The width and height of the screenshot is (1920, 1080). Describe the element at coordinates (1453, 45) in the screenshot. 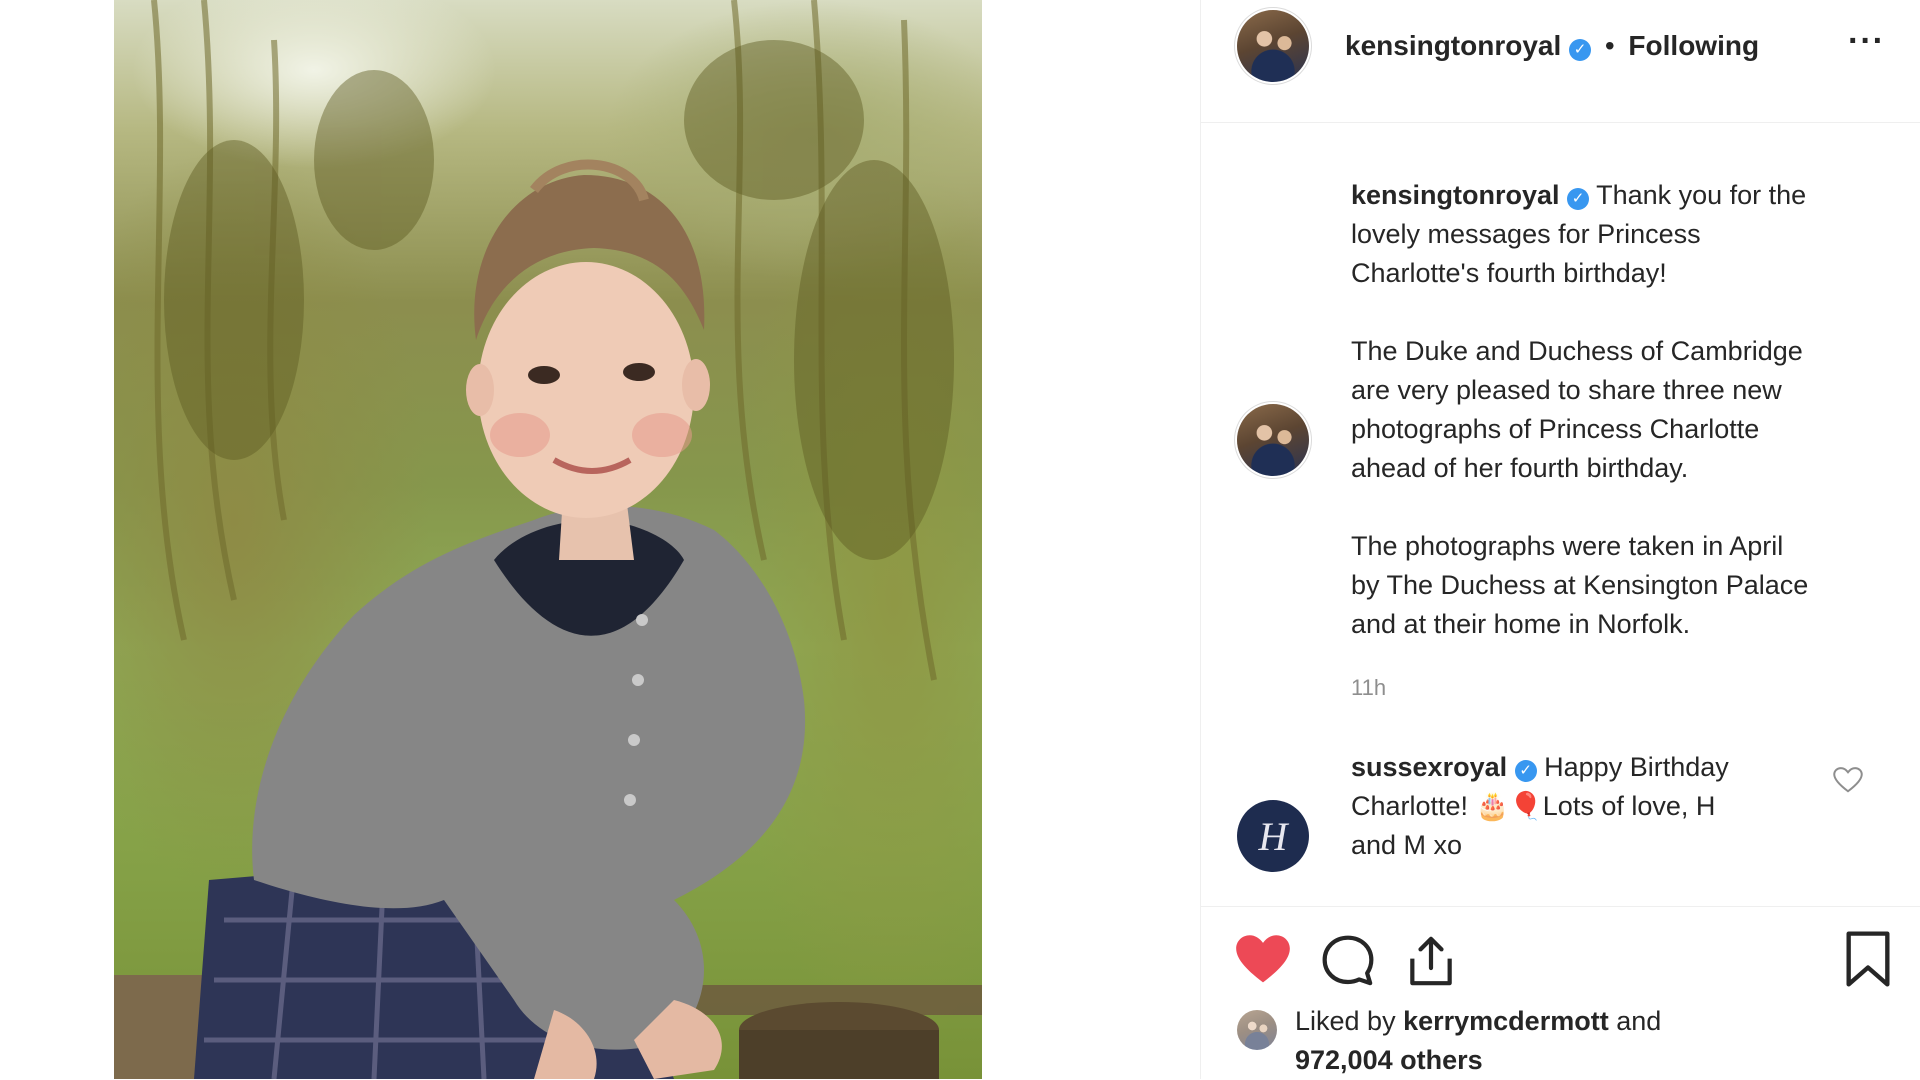

I see `author-username: kensingtonroyal` at that location.